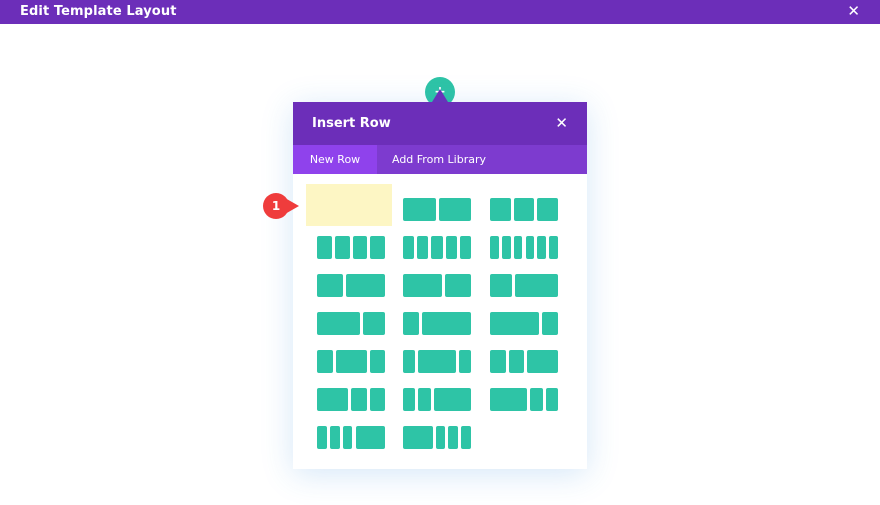 This screenshot has height=505, width=880. What do you see at coordinates (440, 123) in the screenshot?
I see `modal-header: Insert Row ✕` at bounding box center [440, 123].